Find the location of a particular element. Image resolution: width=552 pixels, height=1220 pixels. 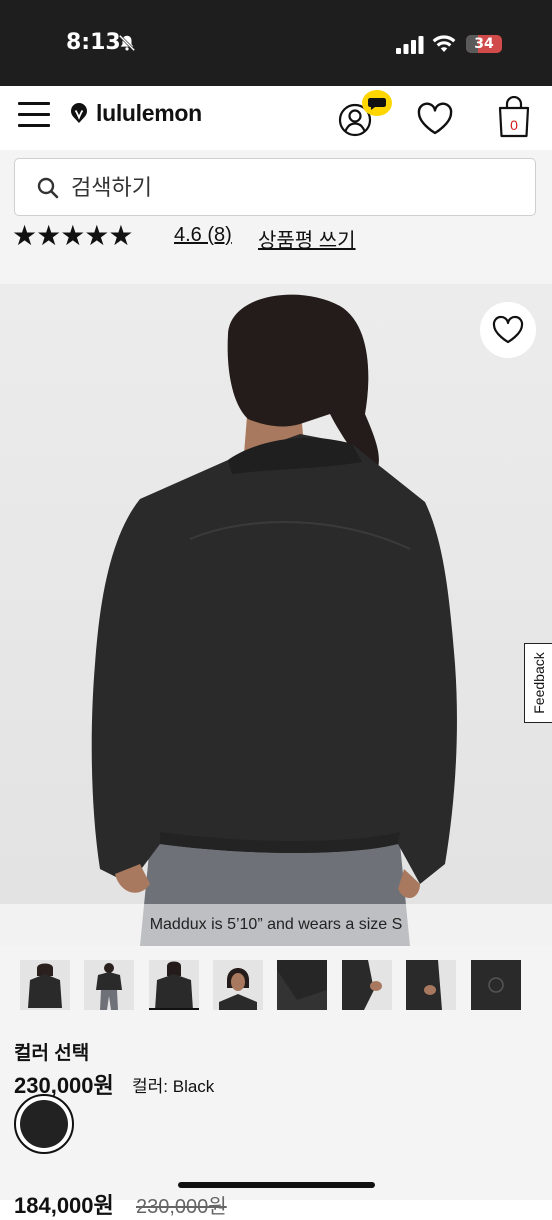

sale-price: 184,000원 is located at coordinates (64, 1205).